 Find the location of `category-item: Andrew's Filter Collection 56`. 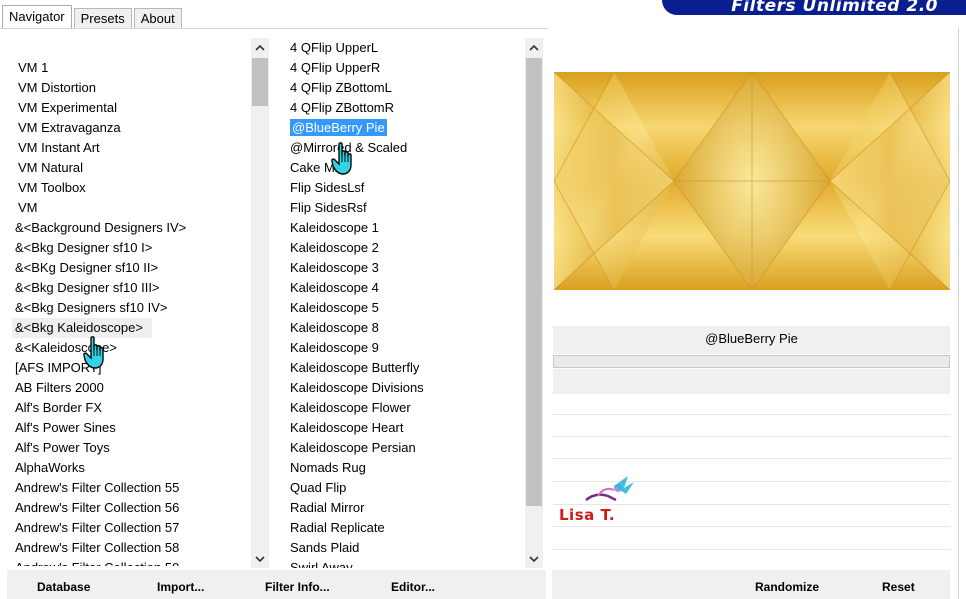

category-item: Andrew's Filter Collection 56 is located at coordinates (130, 508).